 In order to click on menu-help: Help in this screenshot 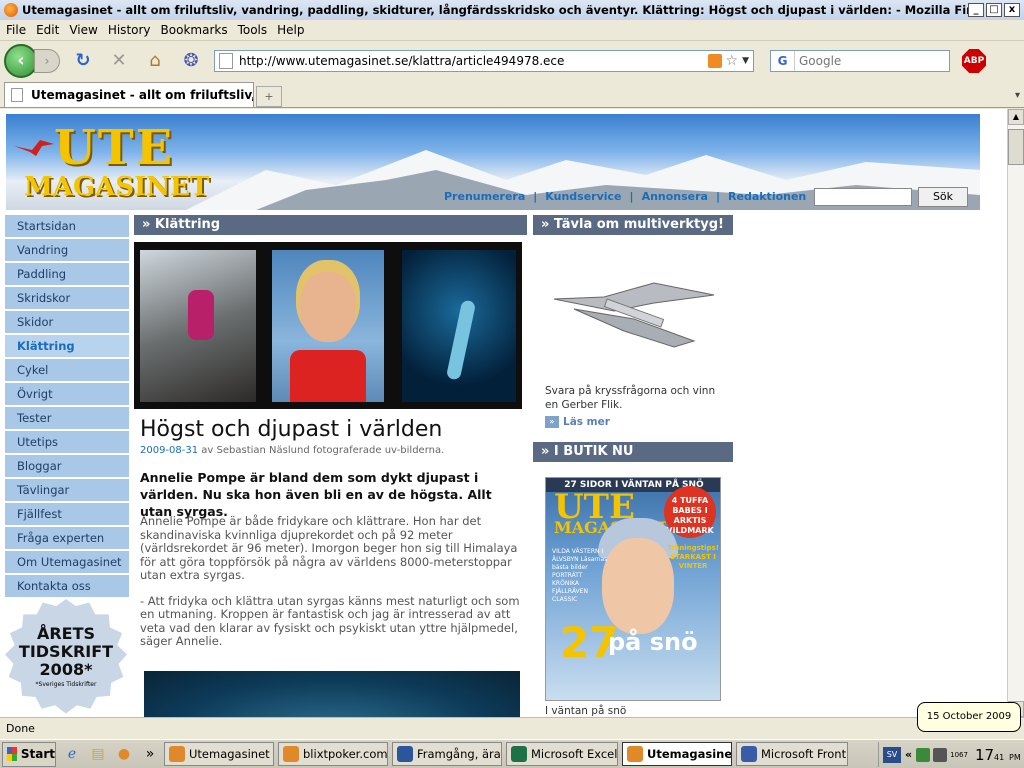, I will do `click(290, 30)`.